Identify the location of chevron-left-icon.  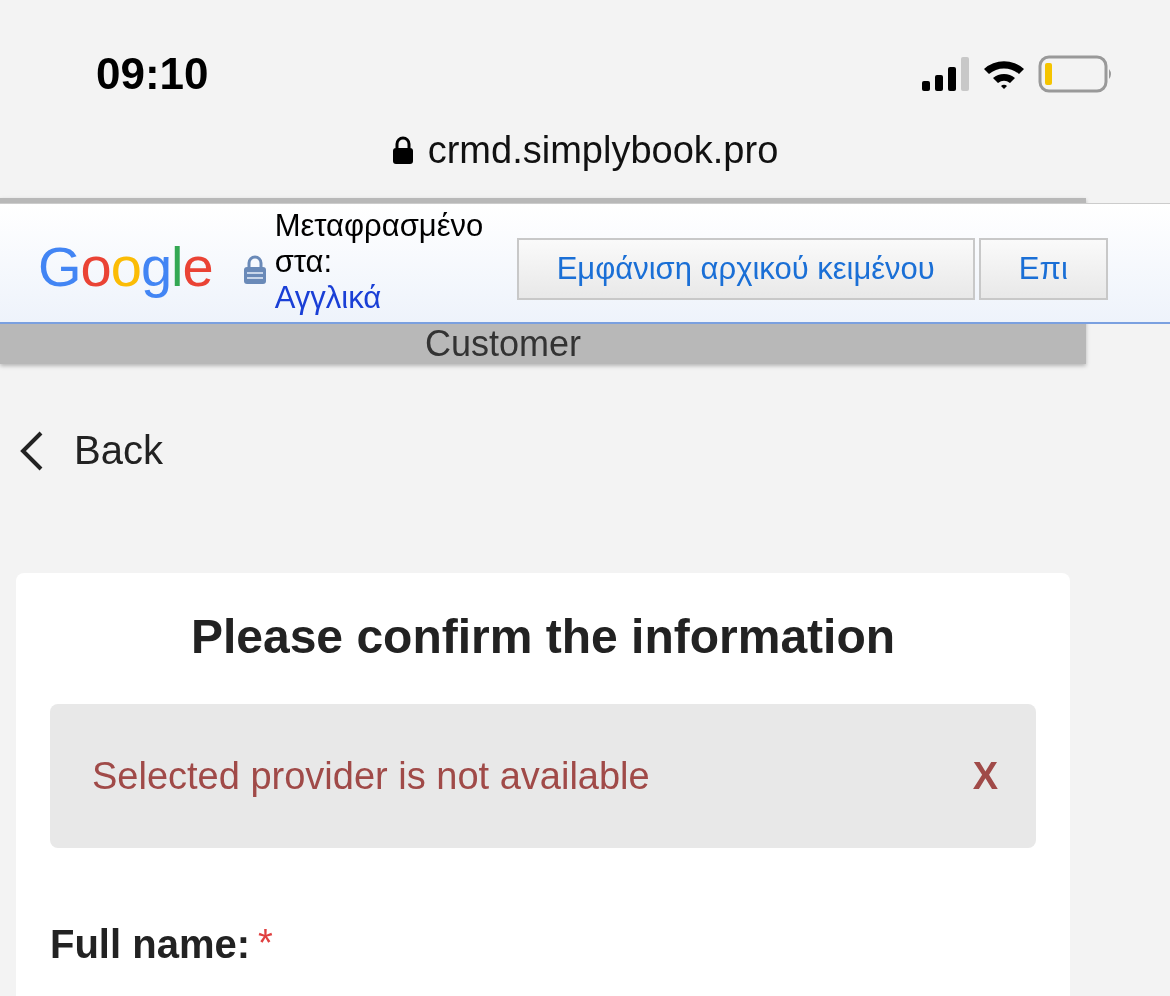
(31, 450).